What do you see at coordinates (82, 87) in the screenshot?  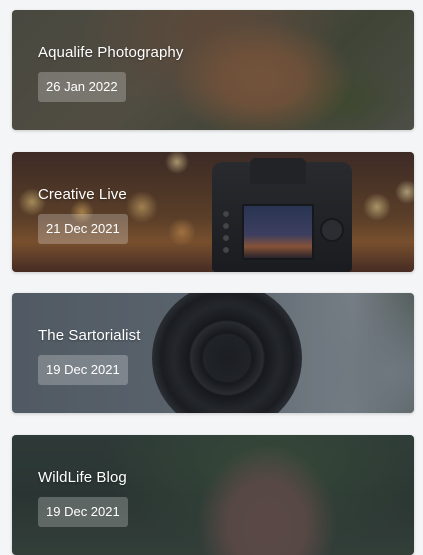 I see `date-badge: 26 Jan 2022` at bounding box center [82, 87].